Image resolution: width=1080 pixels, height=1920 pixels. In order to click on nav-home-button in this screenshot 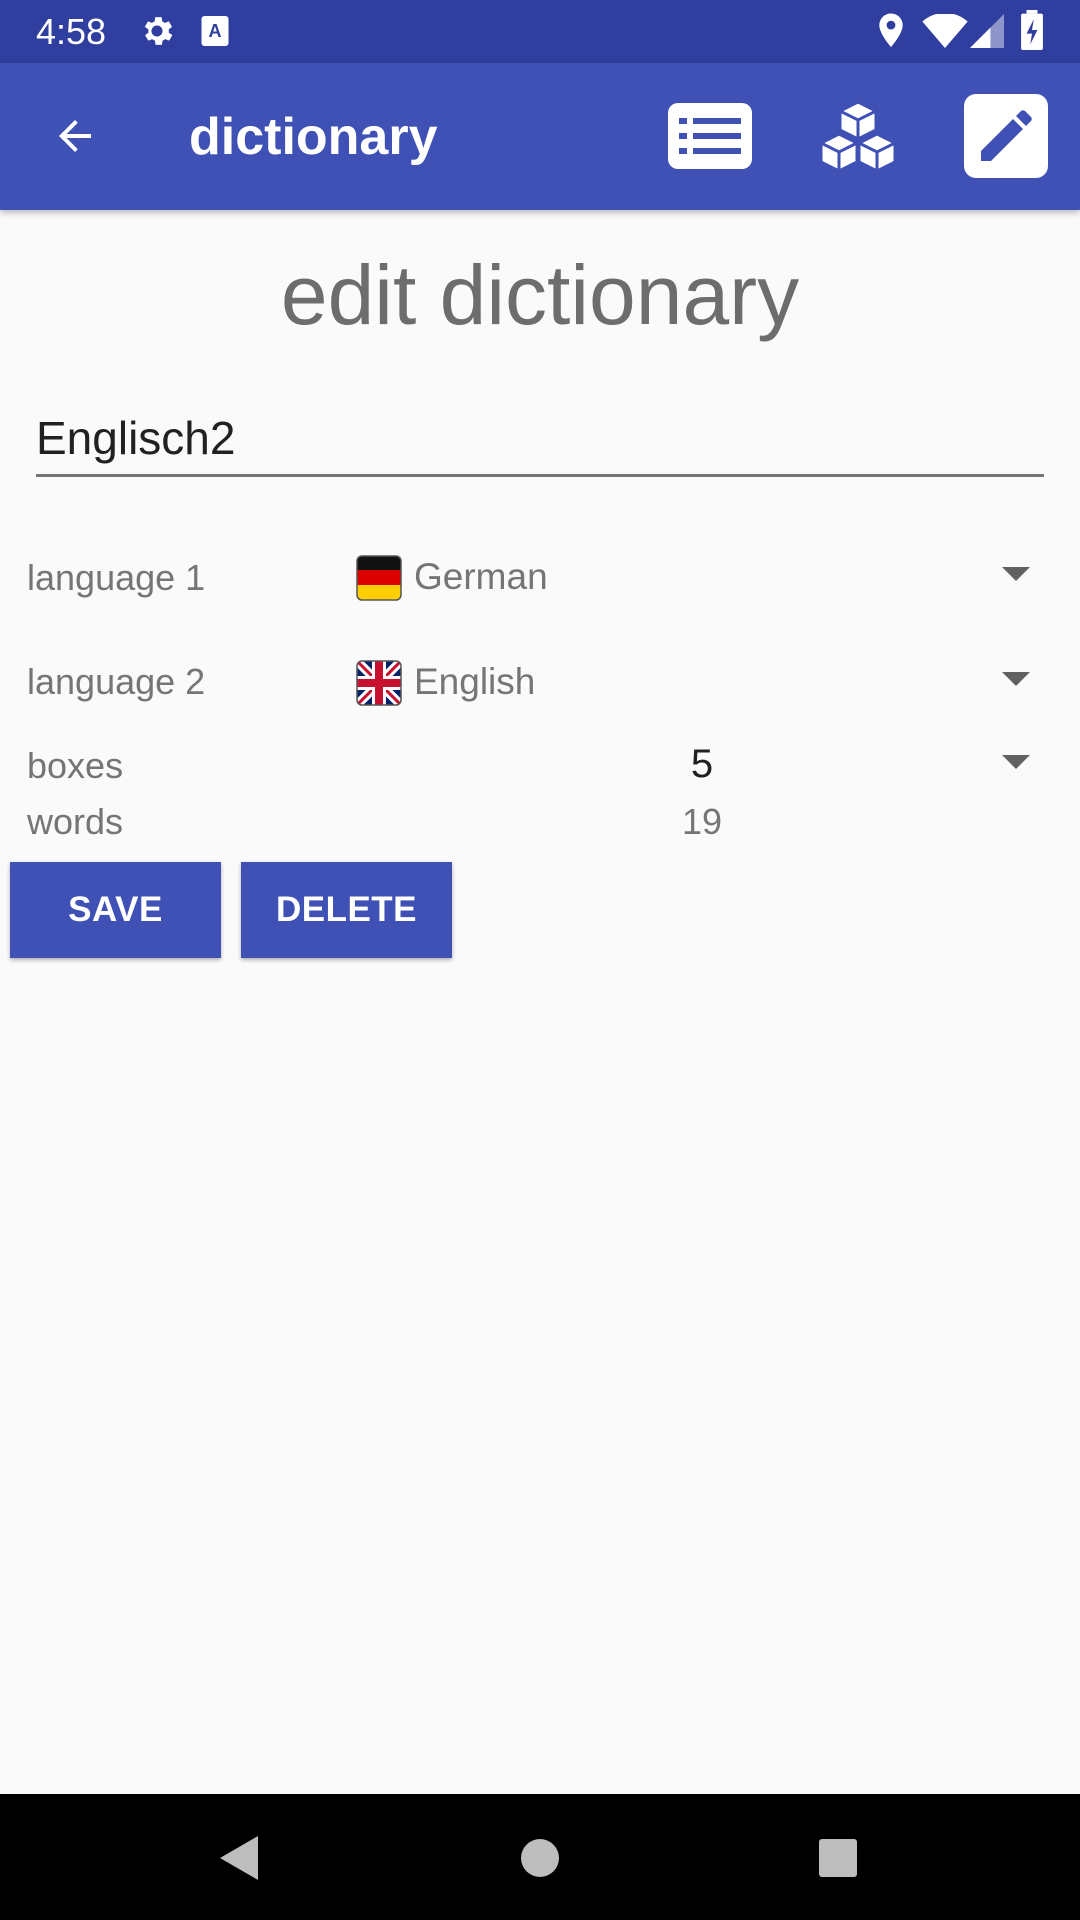, I will do `click(540, 1858)`.